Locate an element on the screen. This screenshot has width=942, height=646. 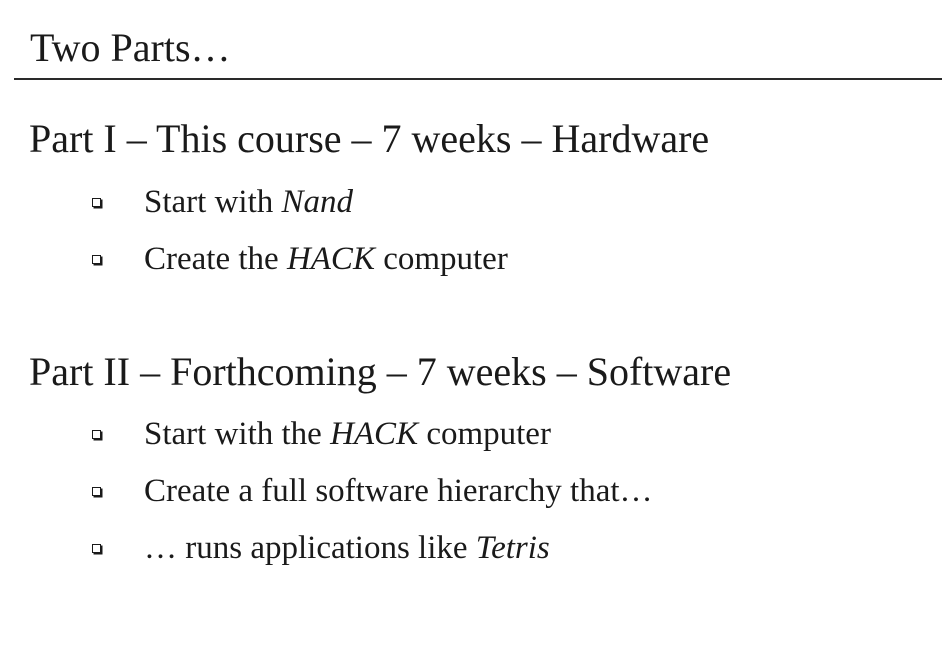
bullet-item: Start with the HACK computer is located at coordinates (498, 434).